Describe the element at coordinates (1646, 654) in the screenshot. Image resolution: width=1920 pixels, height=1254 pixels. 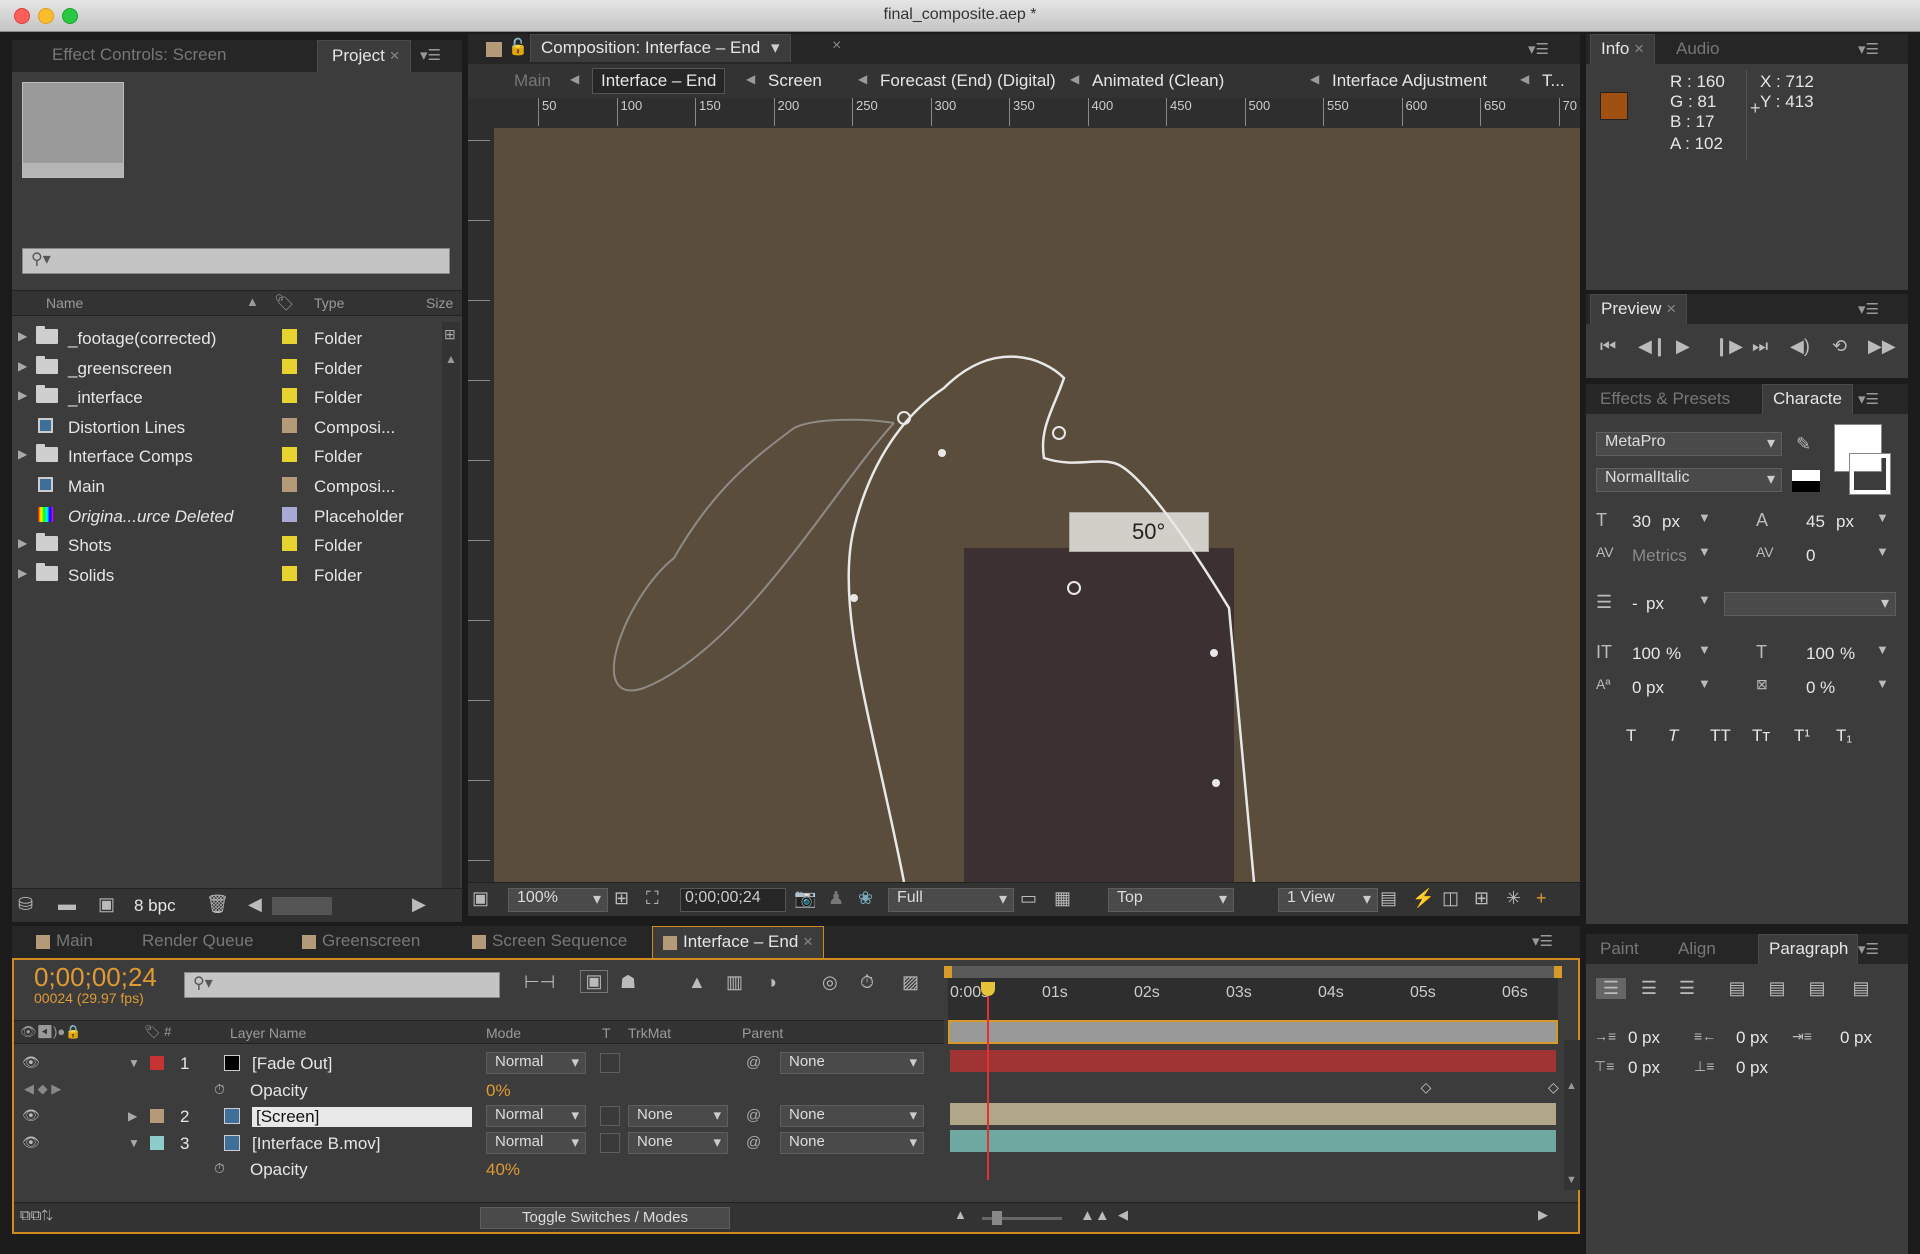
I see `vertical-scale-value: 100` at that location.